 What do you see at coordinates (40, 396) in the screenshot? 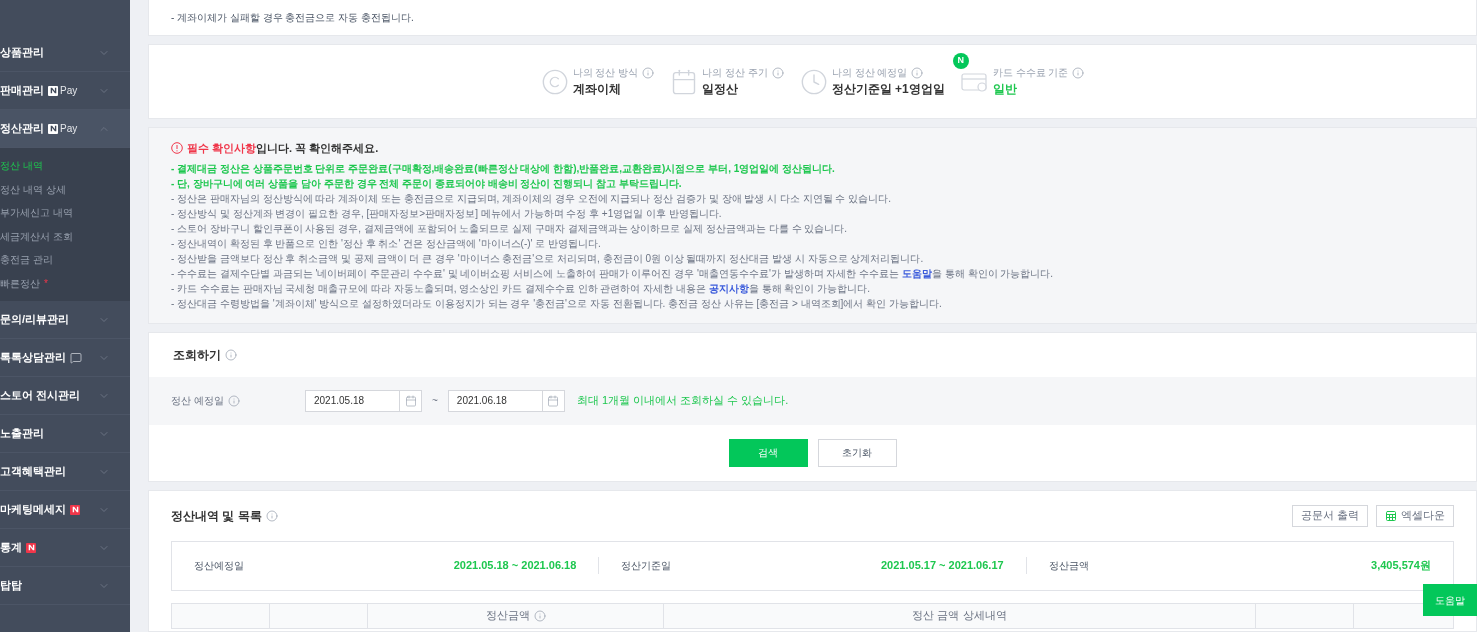
I see `menu-label: 스토어 전시관리` at bounding box center [40, 396].